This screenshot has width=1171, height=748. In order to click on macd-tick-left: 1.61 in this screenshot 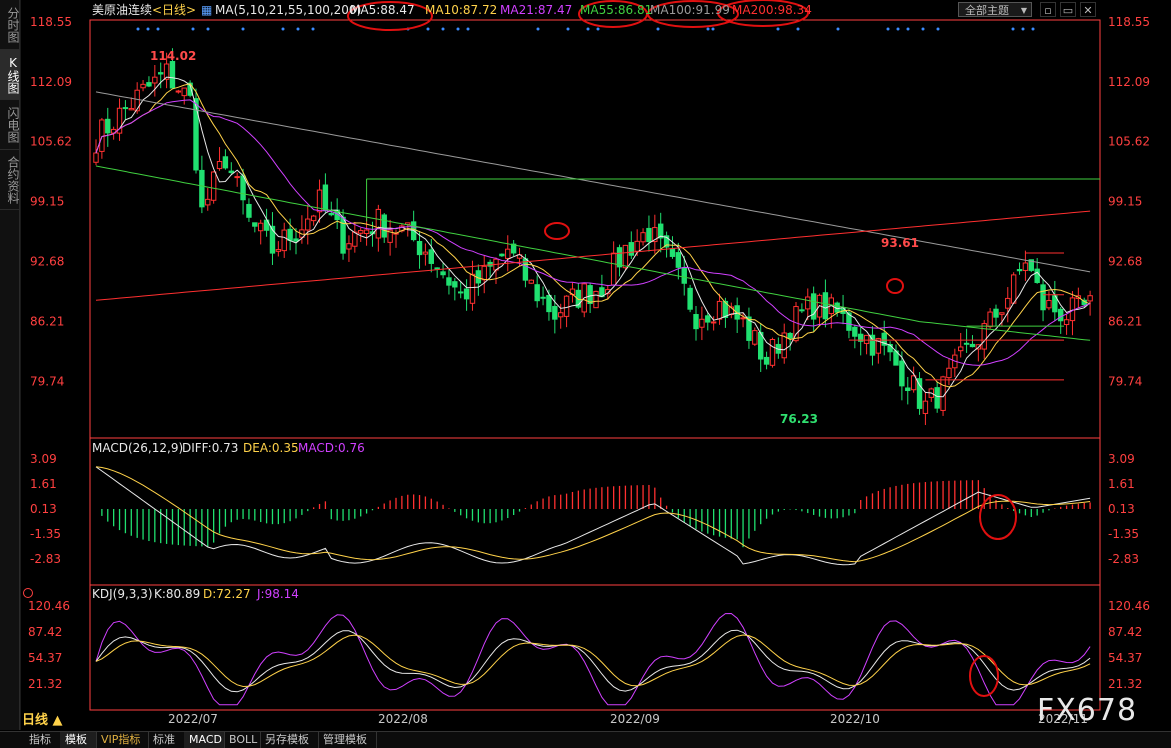, I will do `click(43, 484)`.